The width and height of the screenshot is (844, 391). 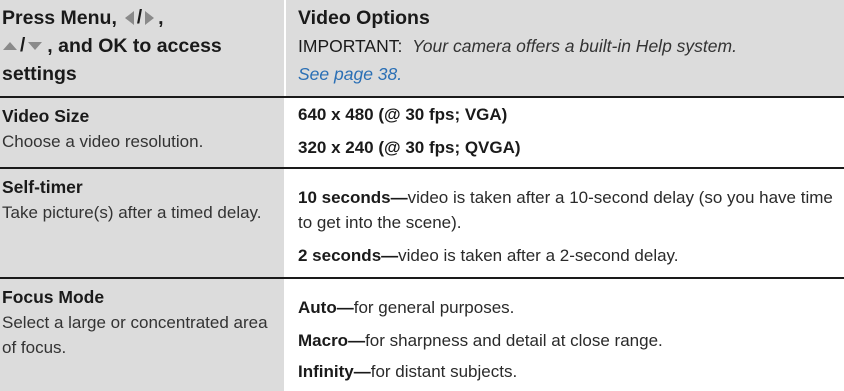 What do you see at coordinates (364, 18) in the screenshot?
I see `page-title: Video Options` at bounding box center [364, 18].